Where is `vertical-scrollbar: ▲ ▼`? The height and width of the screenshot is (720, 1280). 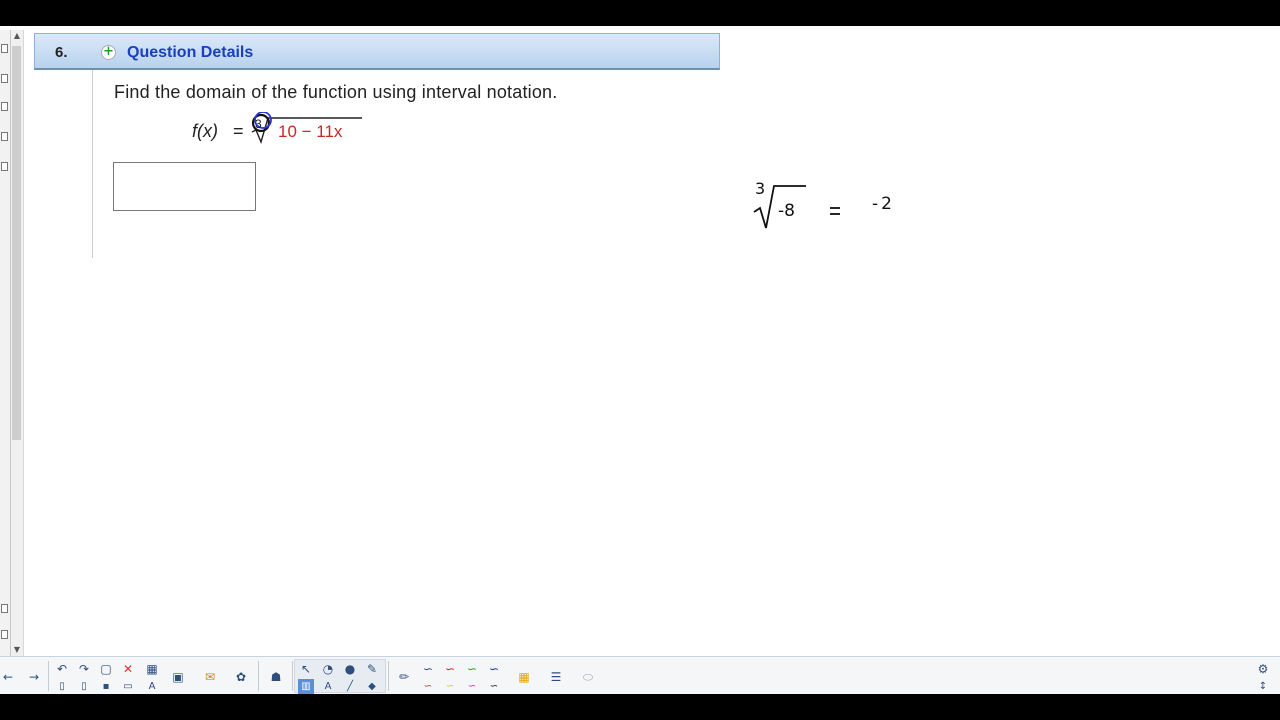 vertical-scrollbar: ▲ ▼ is located at coordinates (17, 355).